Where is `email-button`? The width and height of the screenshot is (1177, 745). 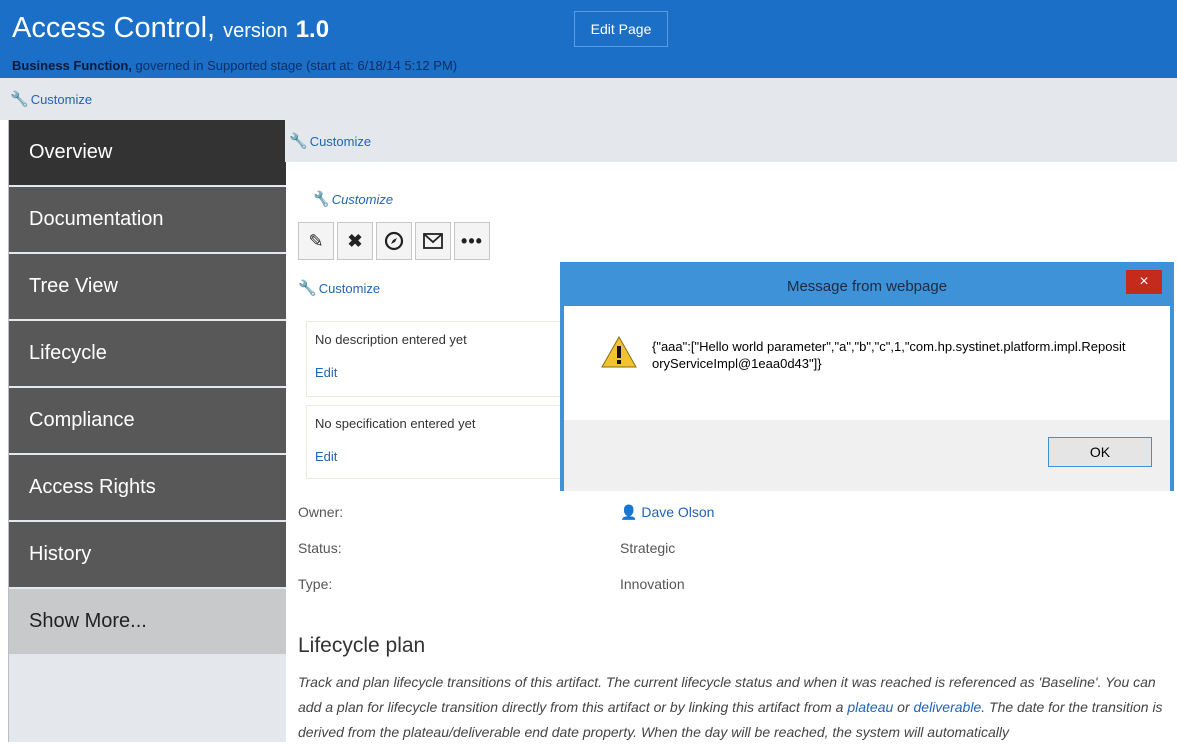 email-button is located at coordinates (433, 241).